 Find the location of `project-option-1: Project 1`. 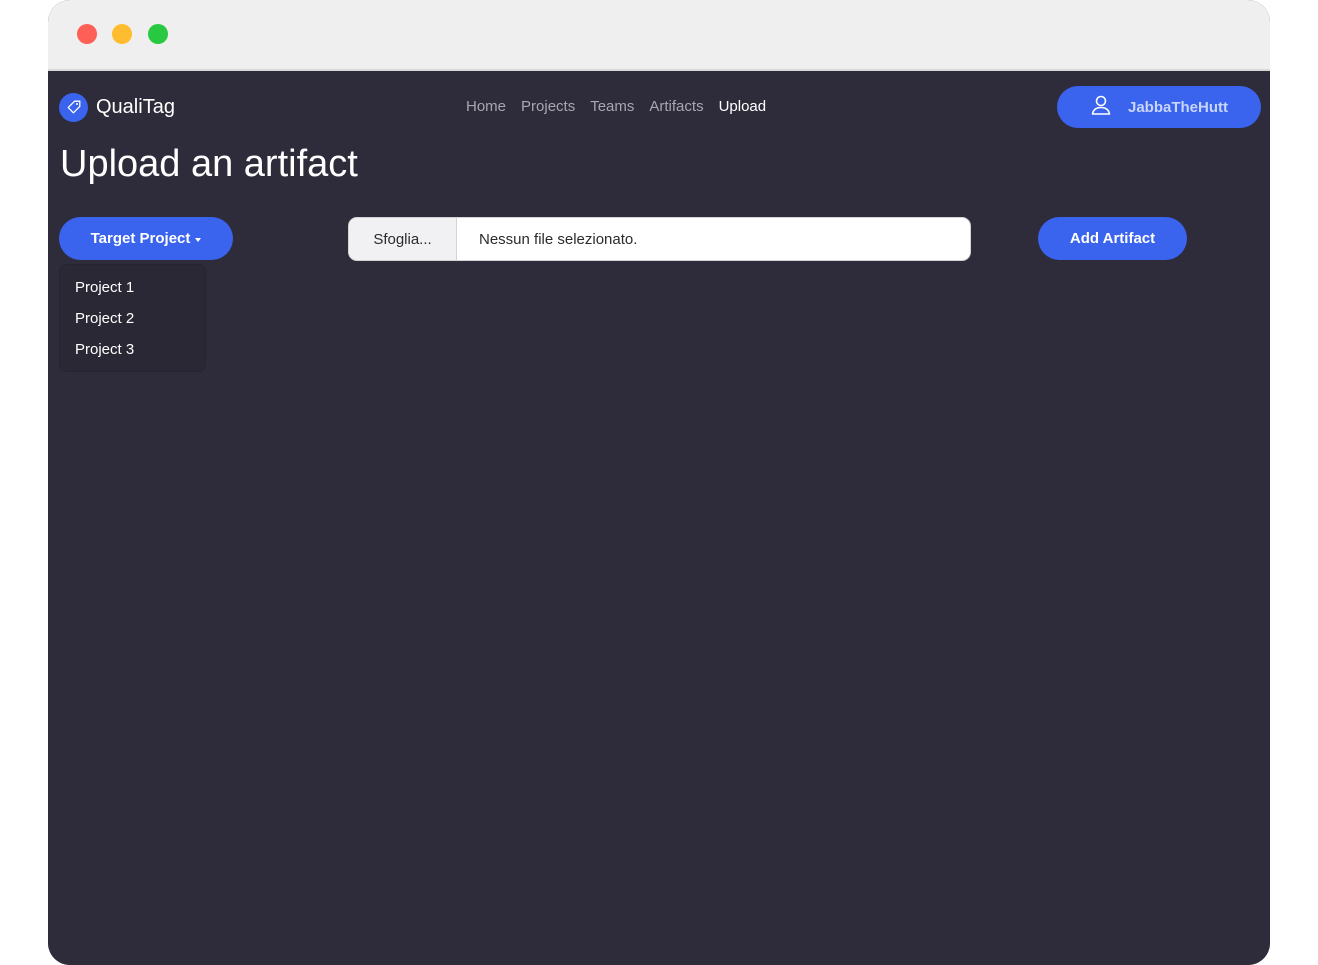

project-option-1: Project 1 is located at coordinates (104, 287).